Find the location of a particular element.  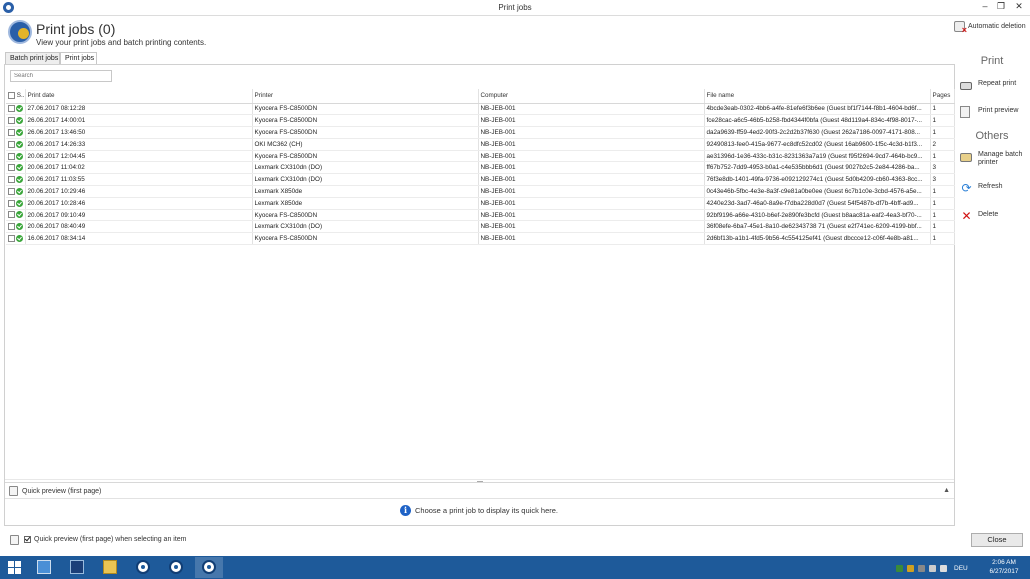

refresh-label: Refresh is located at coordinates (990, 186).